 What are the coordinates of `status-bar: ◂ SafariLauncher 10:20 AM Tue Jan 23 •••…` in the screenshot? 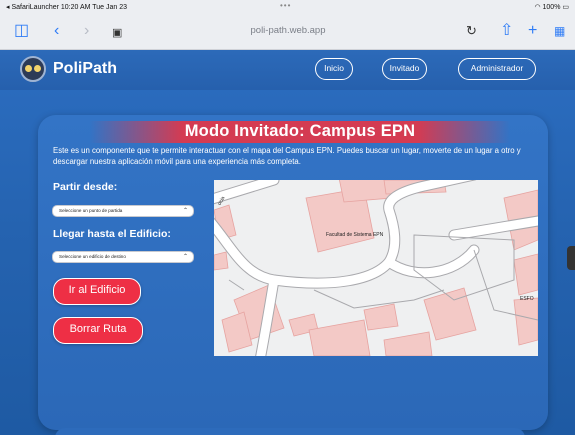 It's located at (287, 7).